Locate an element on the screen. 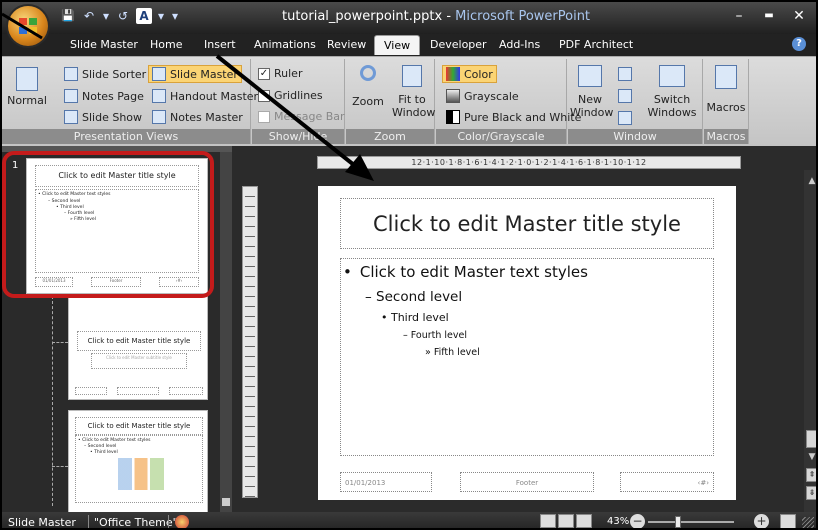 The height and width of the screenshot is (530, 818). text-level-2: – Second level is located at coordinates (414, 297).